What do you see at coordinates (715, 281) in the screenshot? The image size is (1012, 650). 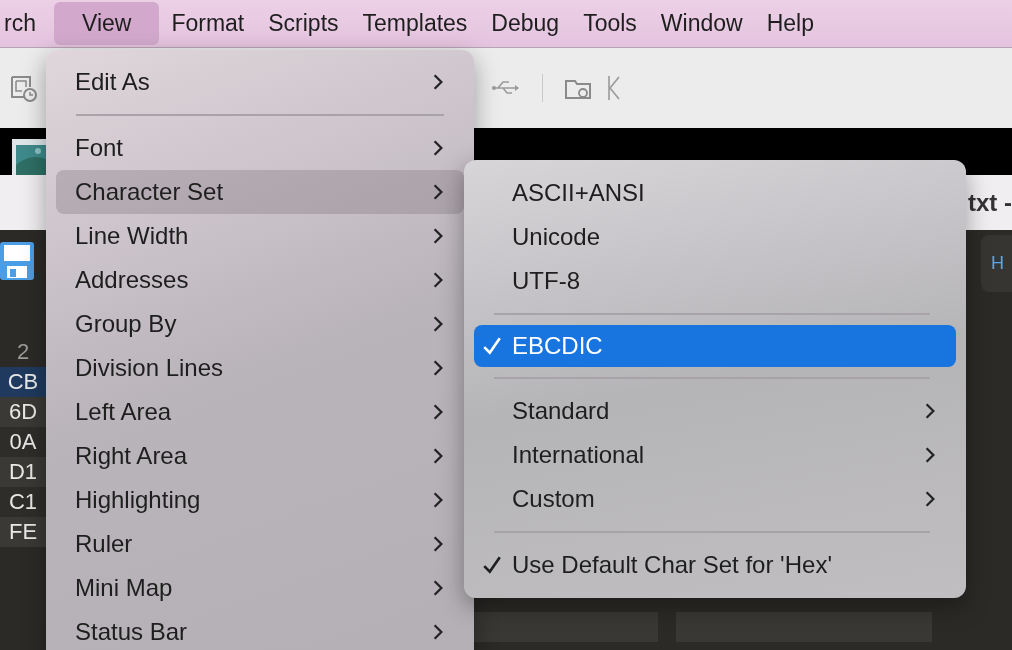 I see `menu-item: UTF-8` at bounding box center [715, 281].